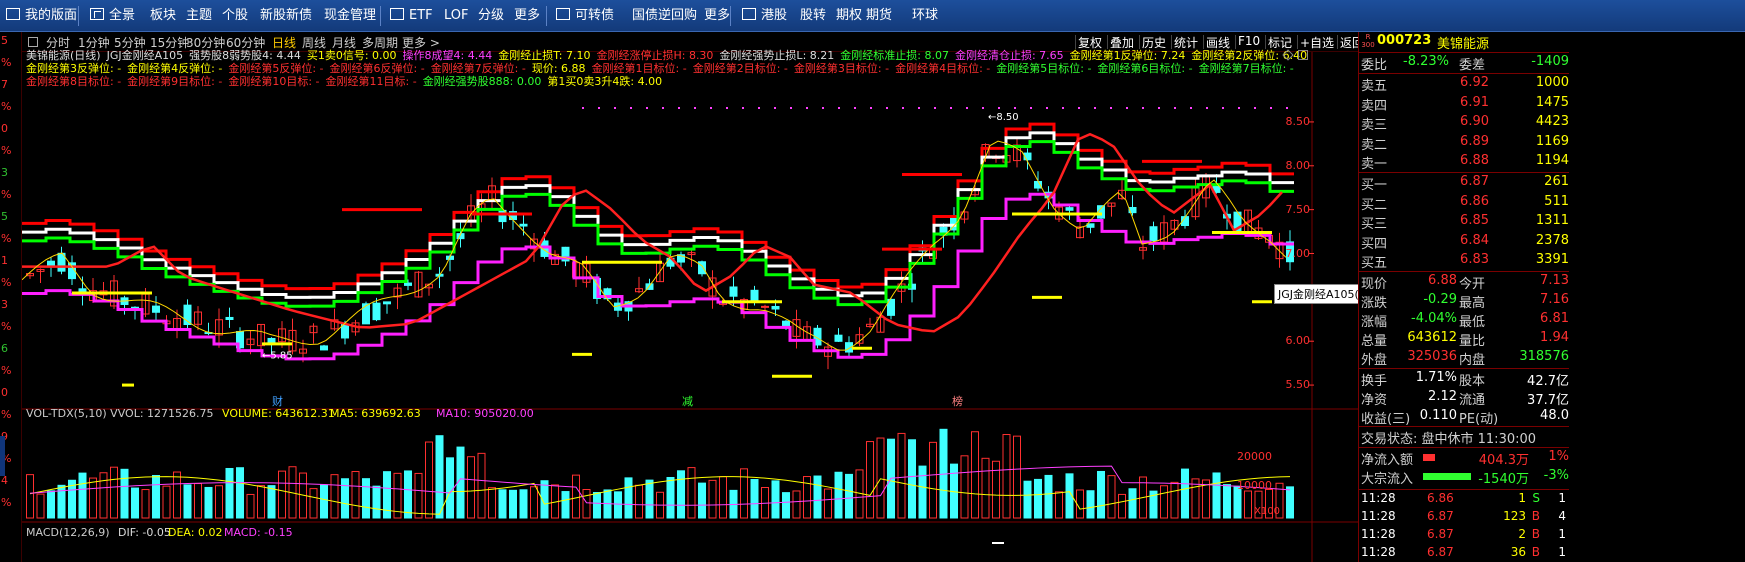 The width and height of the screenshot is (1745, 562). Describe the element at coordinates (122, 15) in the screenshot. I see `menu-label: 全景` at that location.